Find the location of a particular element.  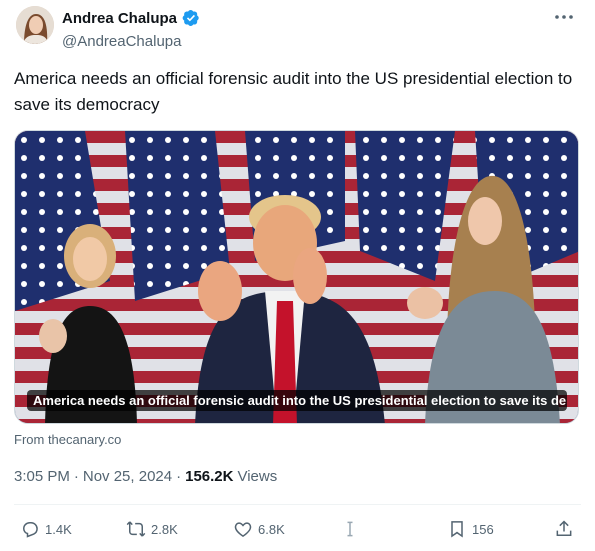

views-count: 156.2K is located at coordinates (209, 476).